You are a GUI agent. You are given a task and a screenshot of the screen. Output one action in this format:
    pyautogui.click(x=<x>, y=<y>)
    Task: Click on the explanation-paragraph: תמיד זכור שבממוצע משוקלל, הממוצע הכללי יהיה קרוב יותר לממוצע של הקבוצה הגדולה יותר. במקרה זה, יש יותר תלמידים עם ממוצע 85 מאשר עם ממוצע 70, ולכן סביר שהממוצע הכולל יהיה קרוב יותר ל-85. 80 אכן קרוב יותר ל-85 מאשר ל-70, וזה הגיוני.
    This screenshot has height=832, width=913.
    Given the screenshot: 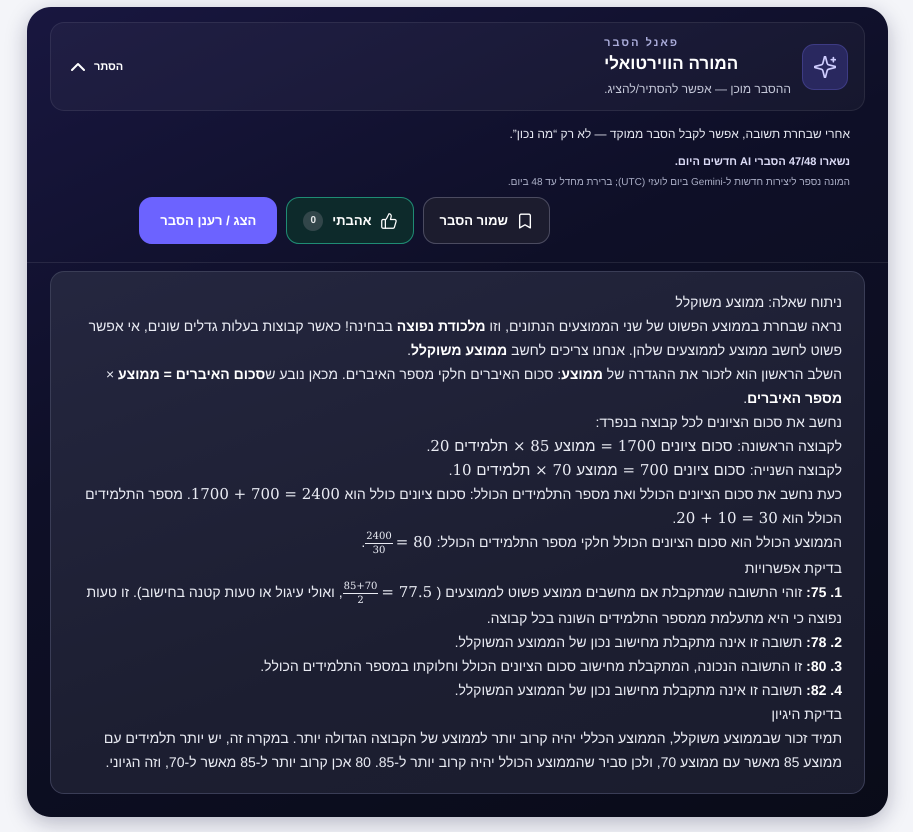 What is the action you would take?
    pyautogui.click(x=472, y=750)
    